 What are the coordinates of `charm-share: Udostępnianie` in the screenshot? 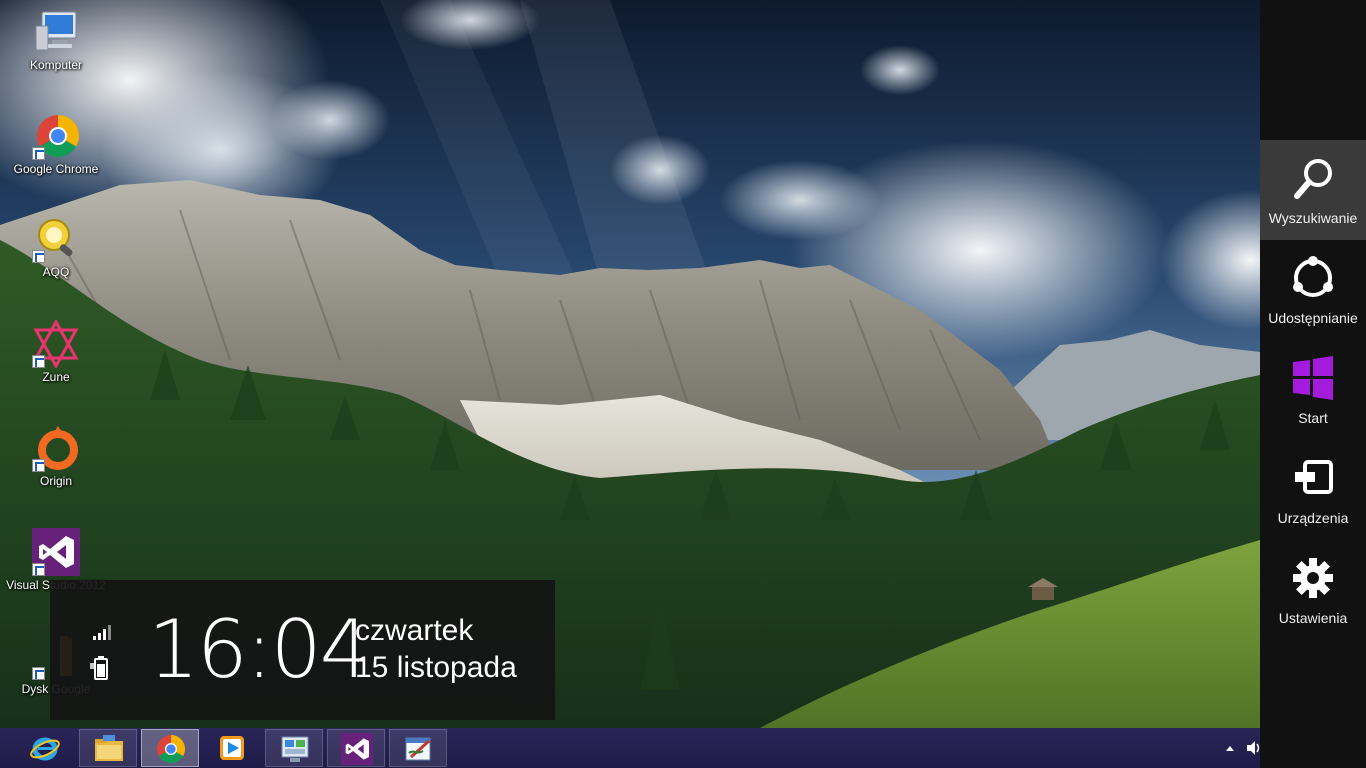 It's located at (1313, 290).